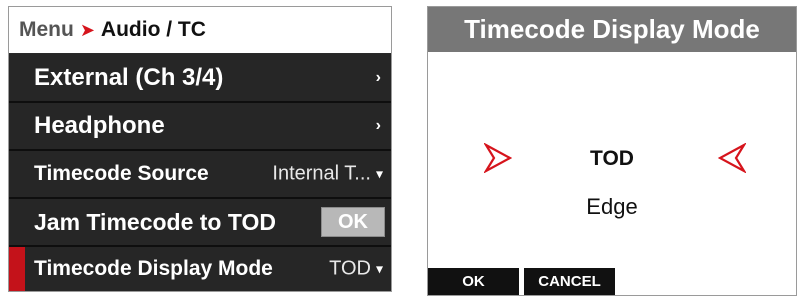 The width and height of the screenshot is (804, 297). Describe the element at coordinates (473, 281) in the screenshot. I see `ok-button: OK` at that location.